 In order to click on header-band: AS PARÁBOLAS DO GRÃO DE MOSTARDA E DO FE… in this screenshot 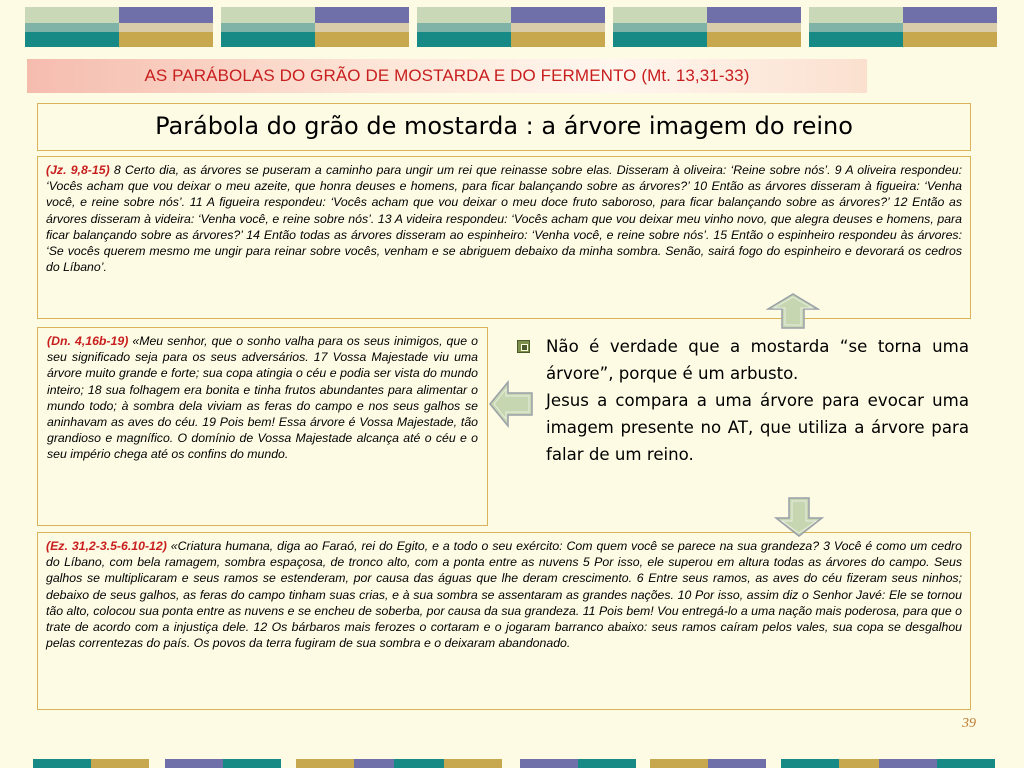, I will do `click(447, 76)`.